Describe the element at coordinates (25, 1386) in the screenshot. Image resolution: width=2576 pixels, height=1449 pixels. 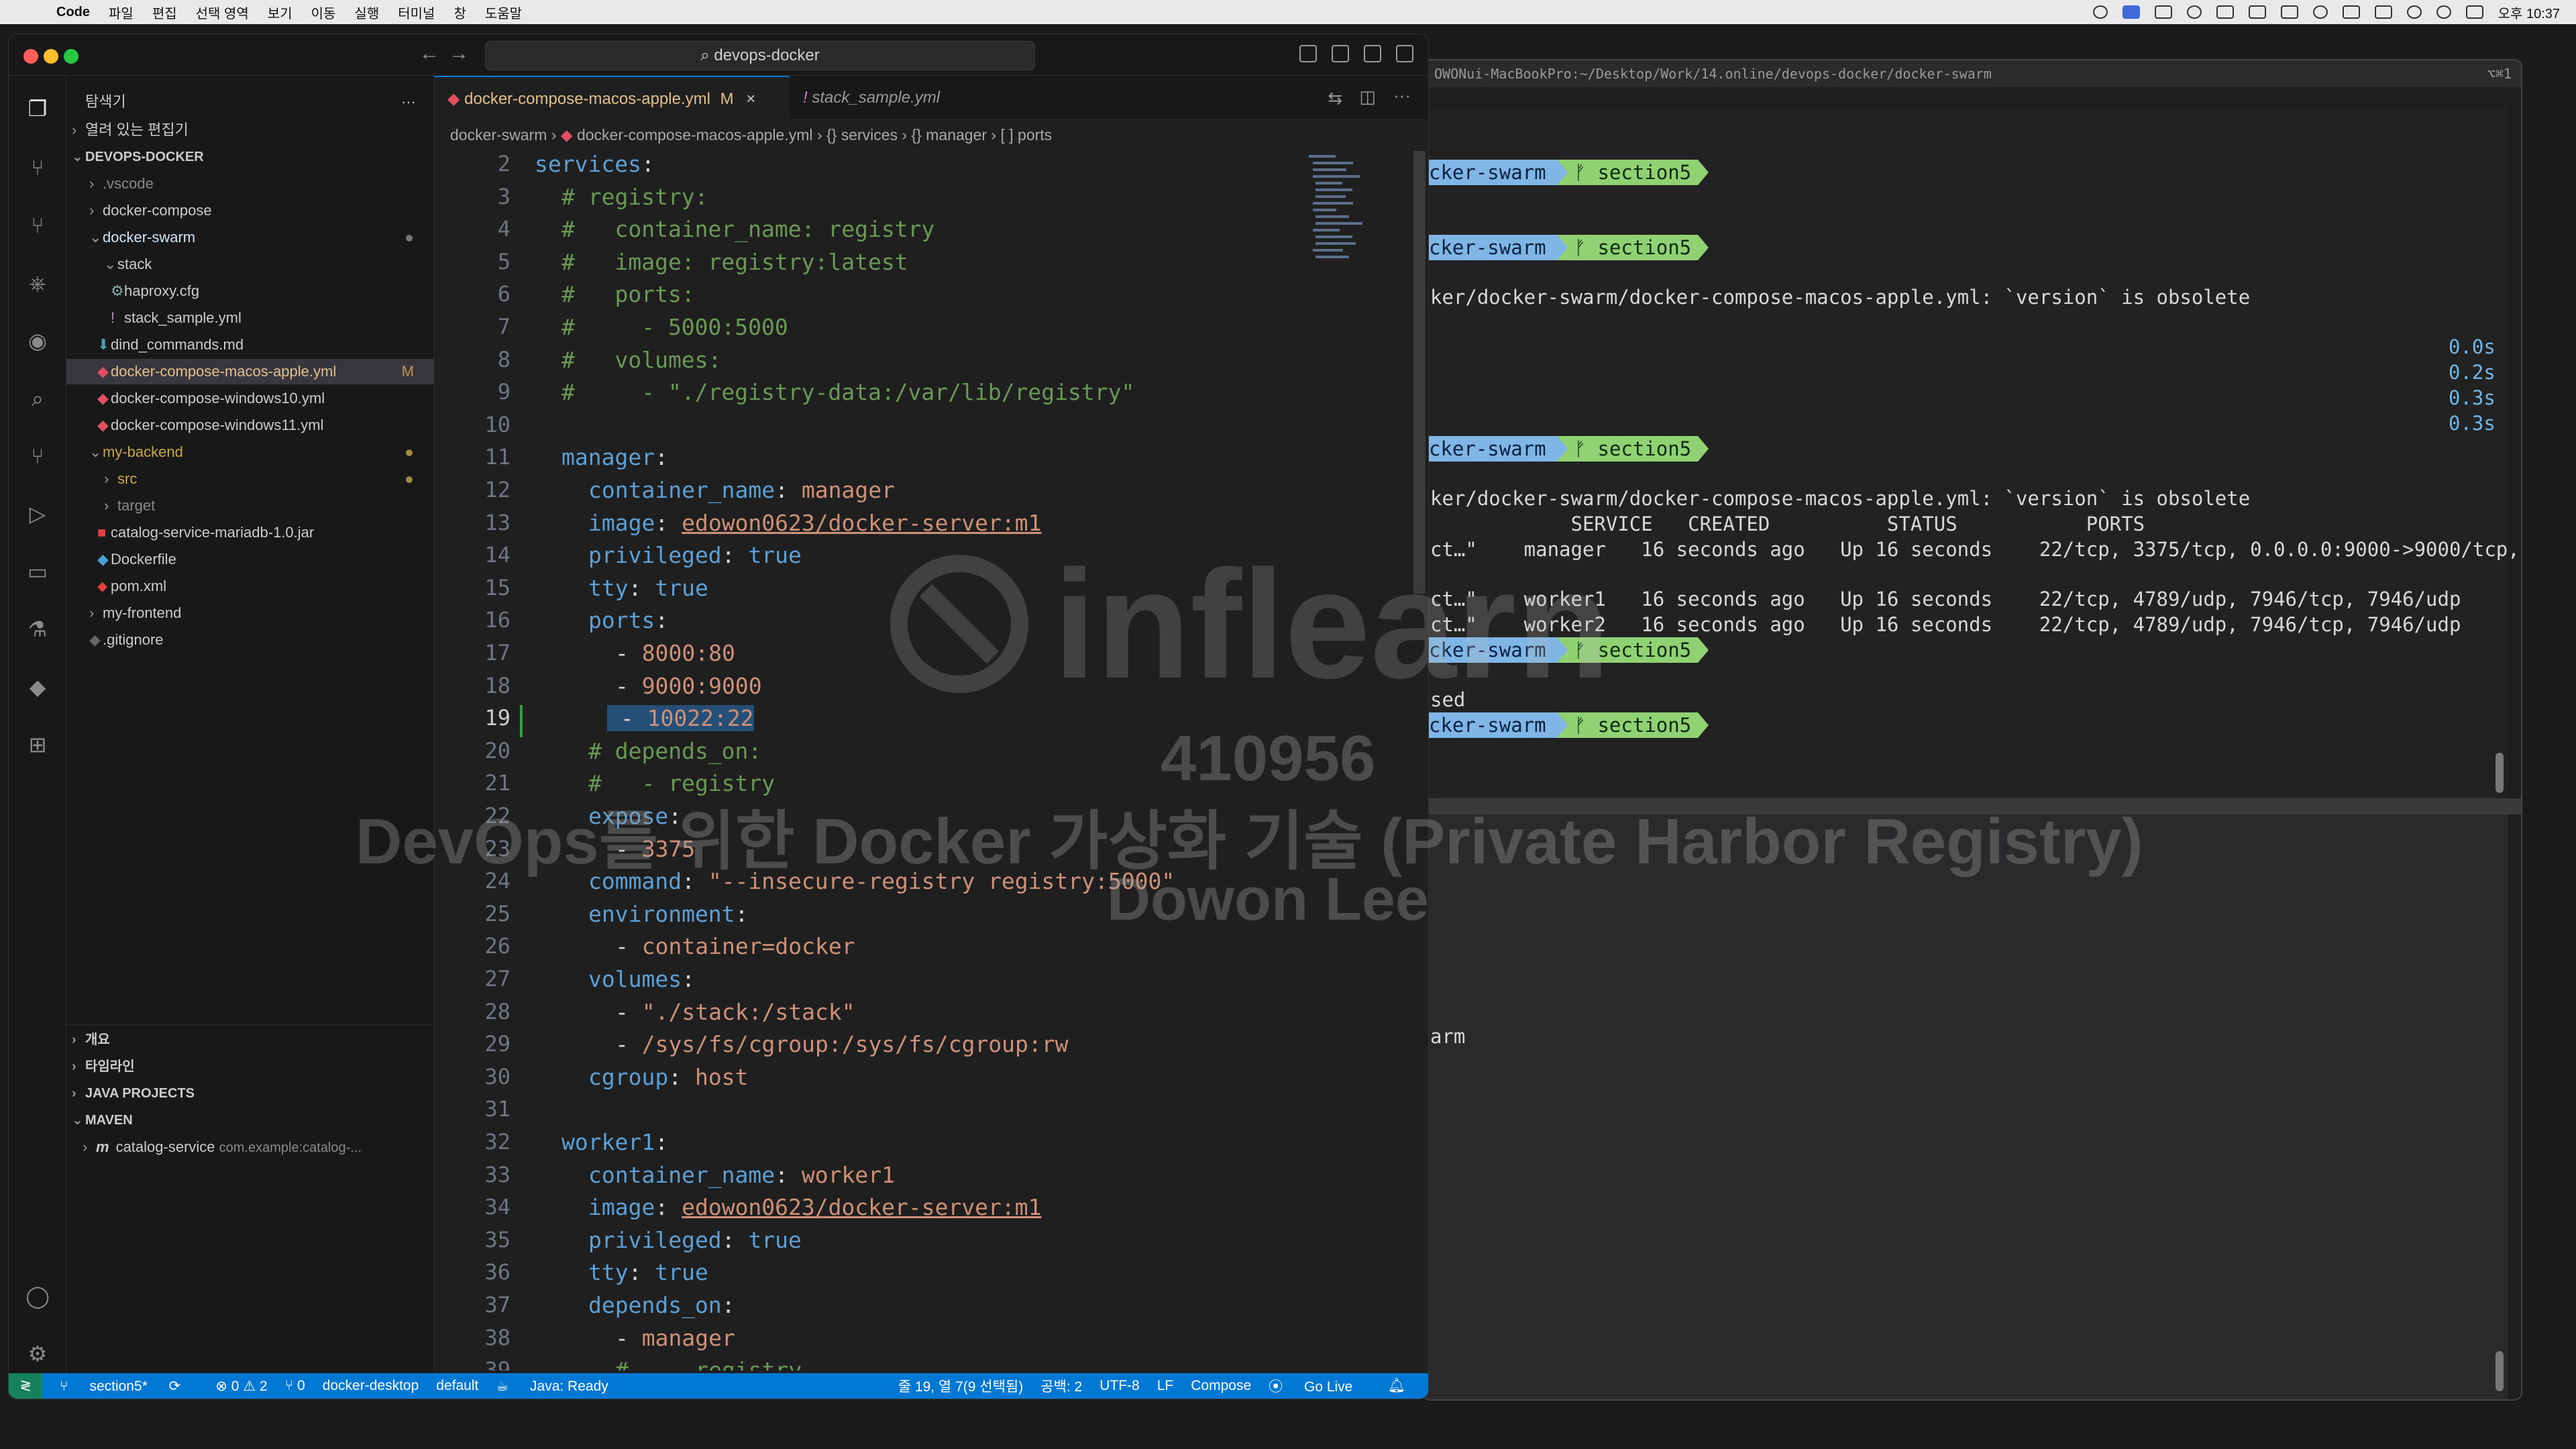
I see `remote-indicator-icon: ≷` at that location.